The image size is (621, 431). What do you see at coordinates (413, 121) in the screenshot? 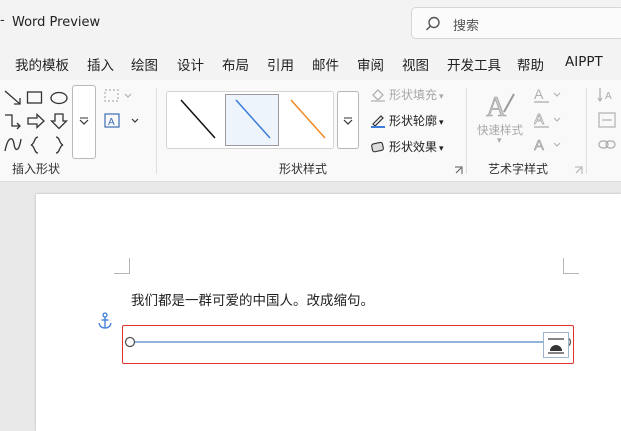
I see `shape-outline-label: 形状轮廓` at bounding box center [413, 121].